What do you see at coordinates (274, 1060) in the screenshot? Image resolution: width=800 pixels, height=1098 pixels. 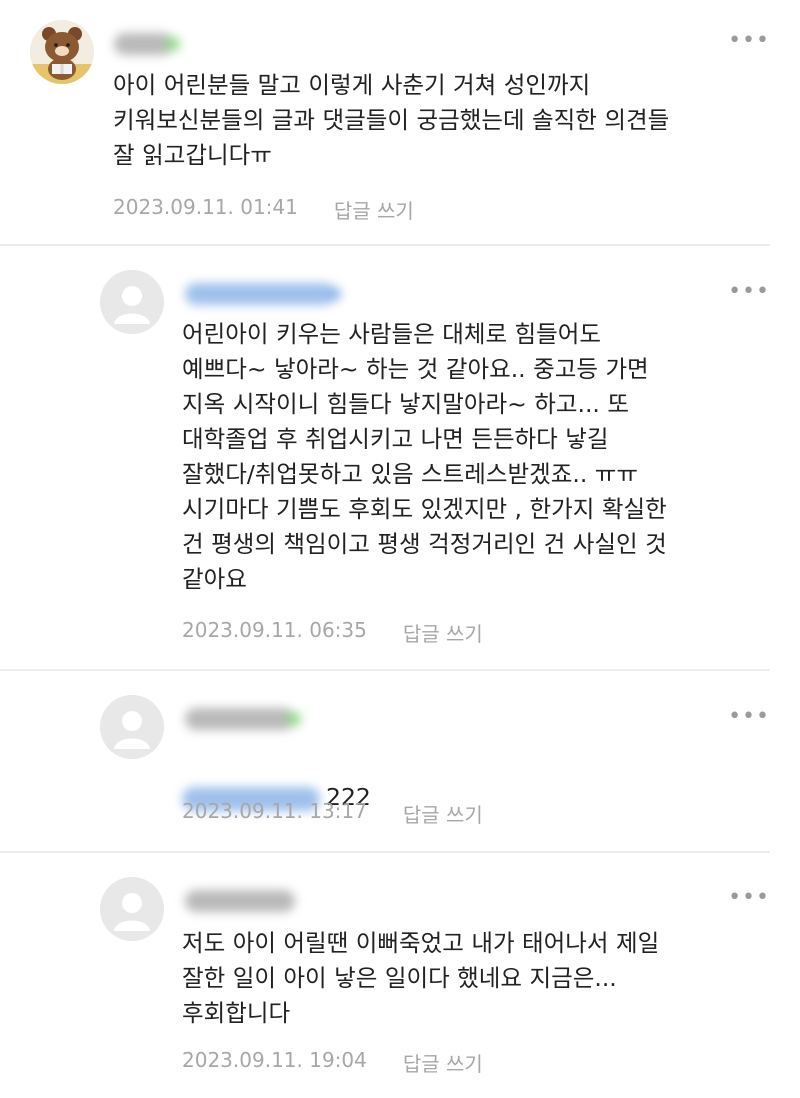 I see `comment-date: 2023.09.11. 19:04` at bounding box center [274, 1060].